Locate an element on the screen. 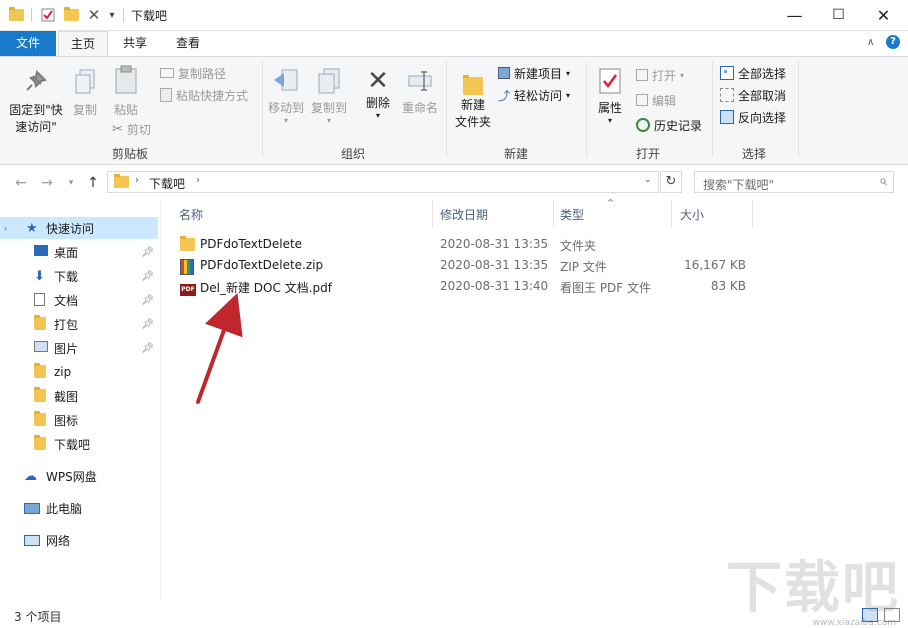 The width and height of the screenshot is (908, 628). nav-item-7: 图标 is located at coordinates (79, 420).